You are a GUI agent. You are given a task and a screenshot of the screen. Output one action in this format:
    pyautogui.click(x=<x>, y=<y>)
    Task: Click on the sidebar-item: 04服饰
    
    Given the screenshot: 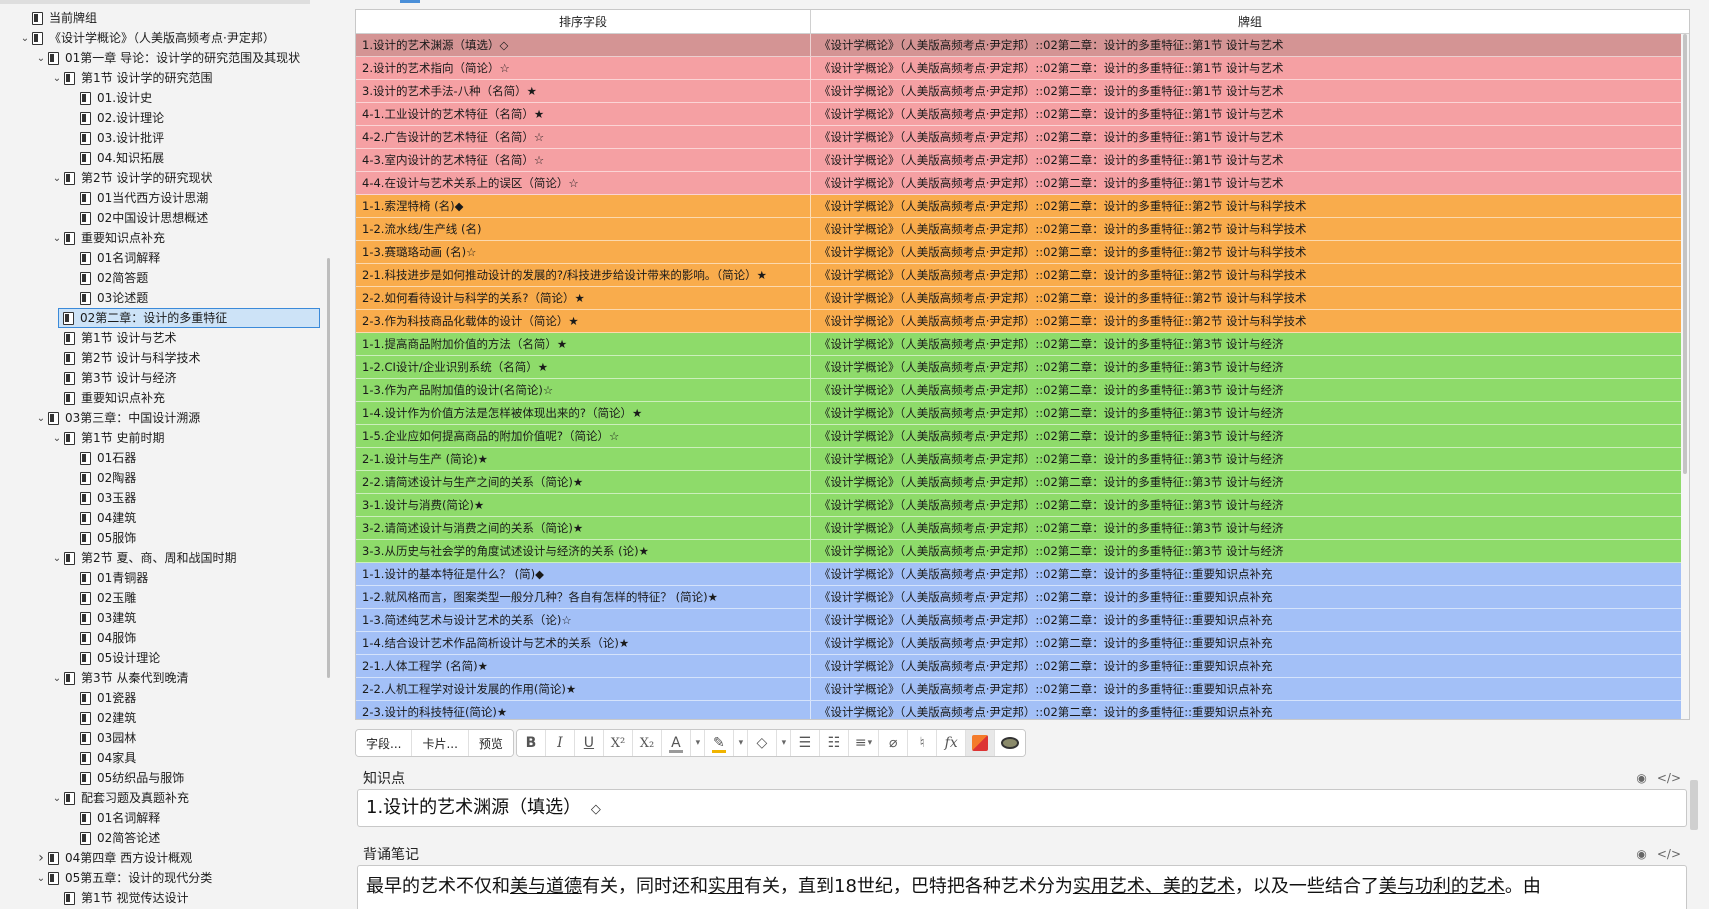 What is the action you would take?
    pyautogui.click(x=68, y=638)
    